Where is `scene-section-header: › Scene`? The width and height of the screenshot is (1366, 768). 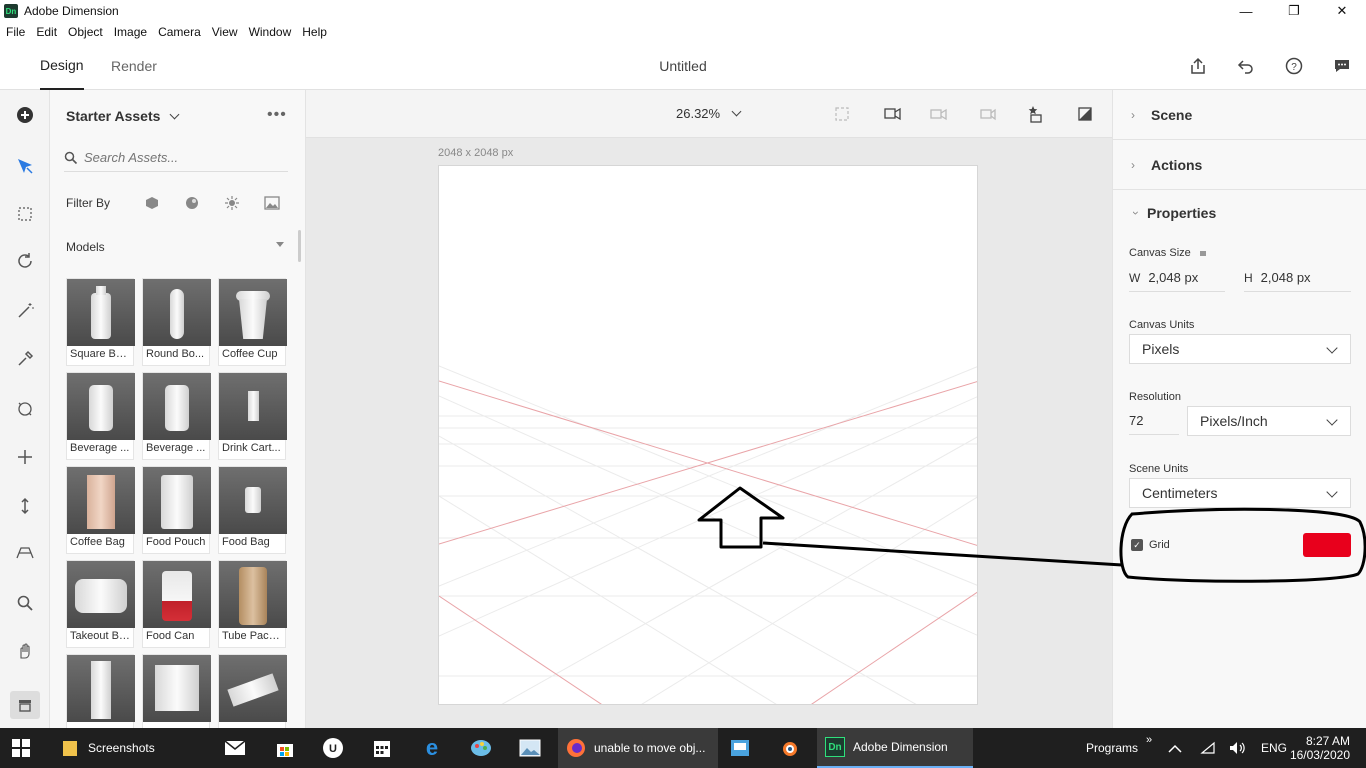 scene-section-header: › Scene is located at coordinates (1239, 115).